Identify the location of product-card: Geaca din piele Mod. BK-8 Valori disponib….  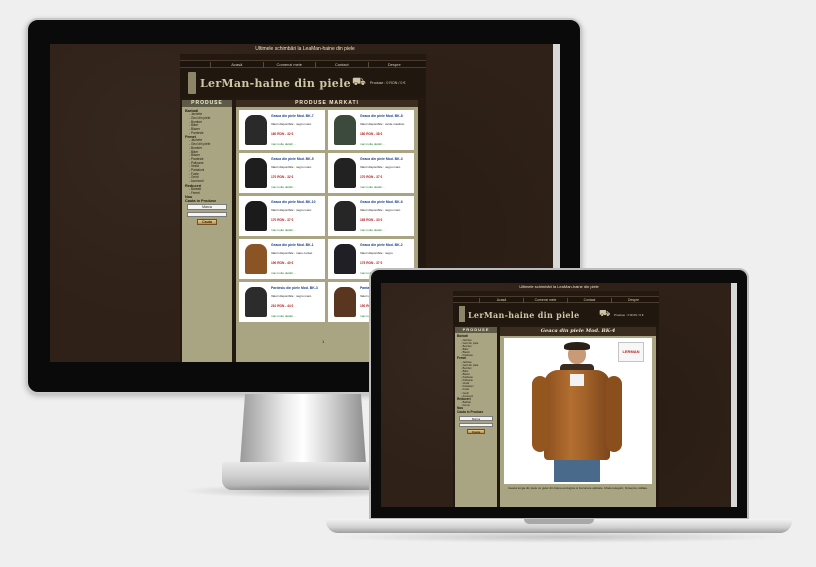
(371, 130).